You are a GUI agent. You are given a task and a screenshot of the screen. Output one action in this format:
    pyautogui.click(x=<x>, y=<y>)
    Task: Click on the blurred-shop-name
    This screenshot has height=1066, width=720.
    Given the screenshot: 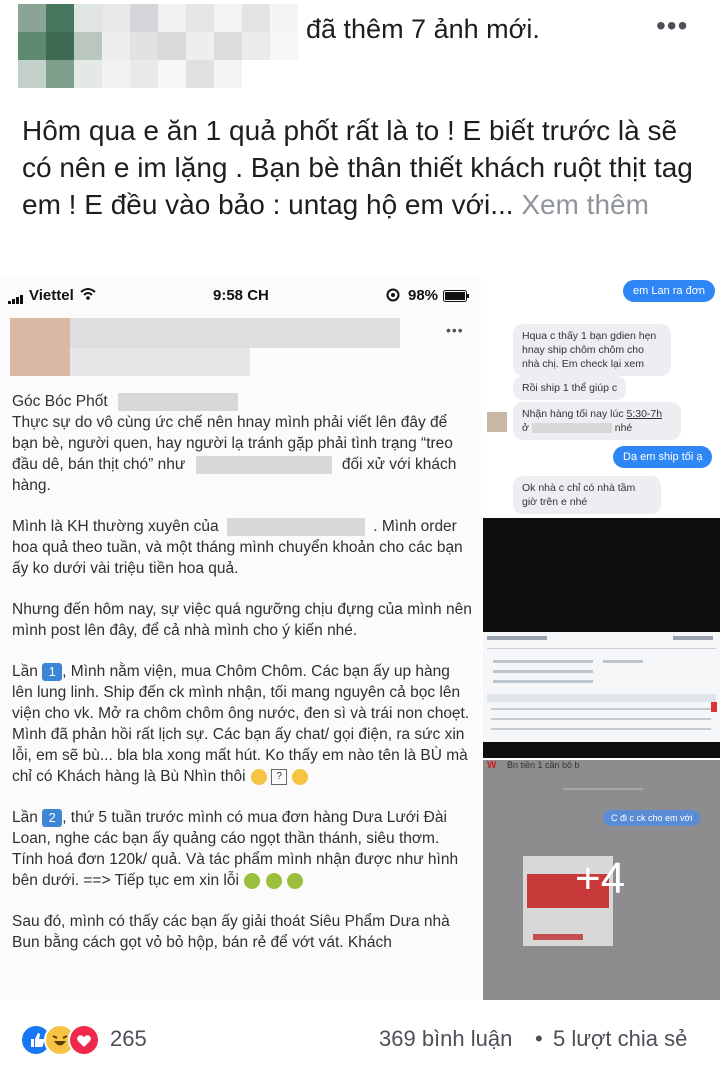 What is the action you would take?
    pyautogui.click(x=263, y=464)
    